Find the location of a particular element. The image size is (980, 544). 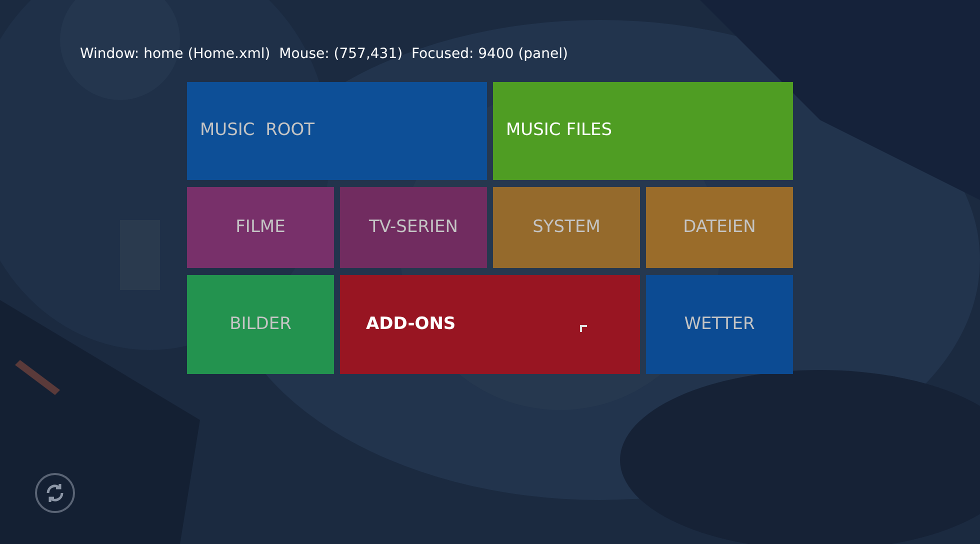

menu-tile: MUSIC FILES is located at coordinates (643, 131).